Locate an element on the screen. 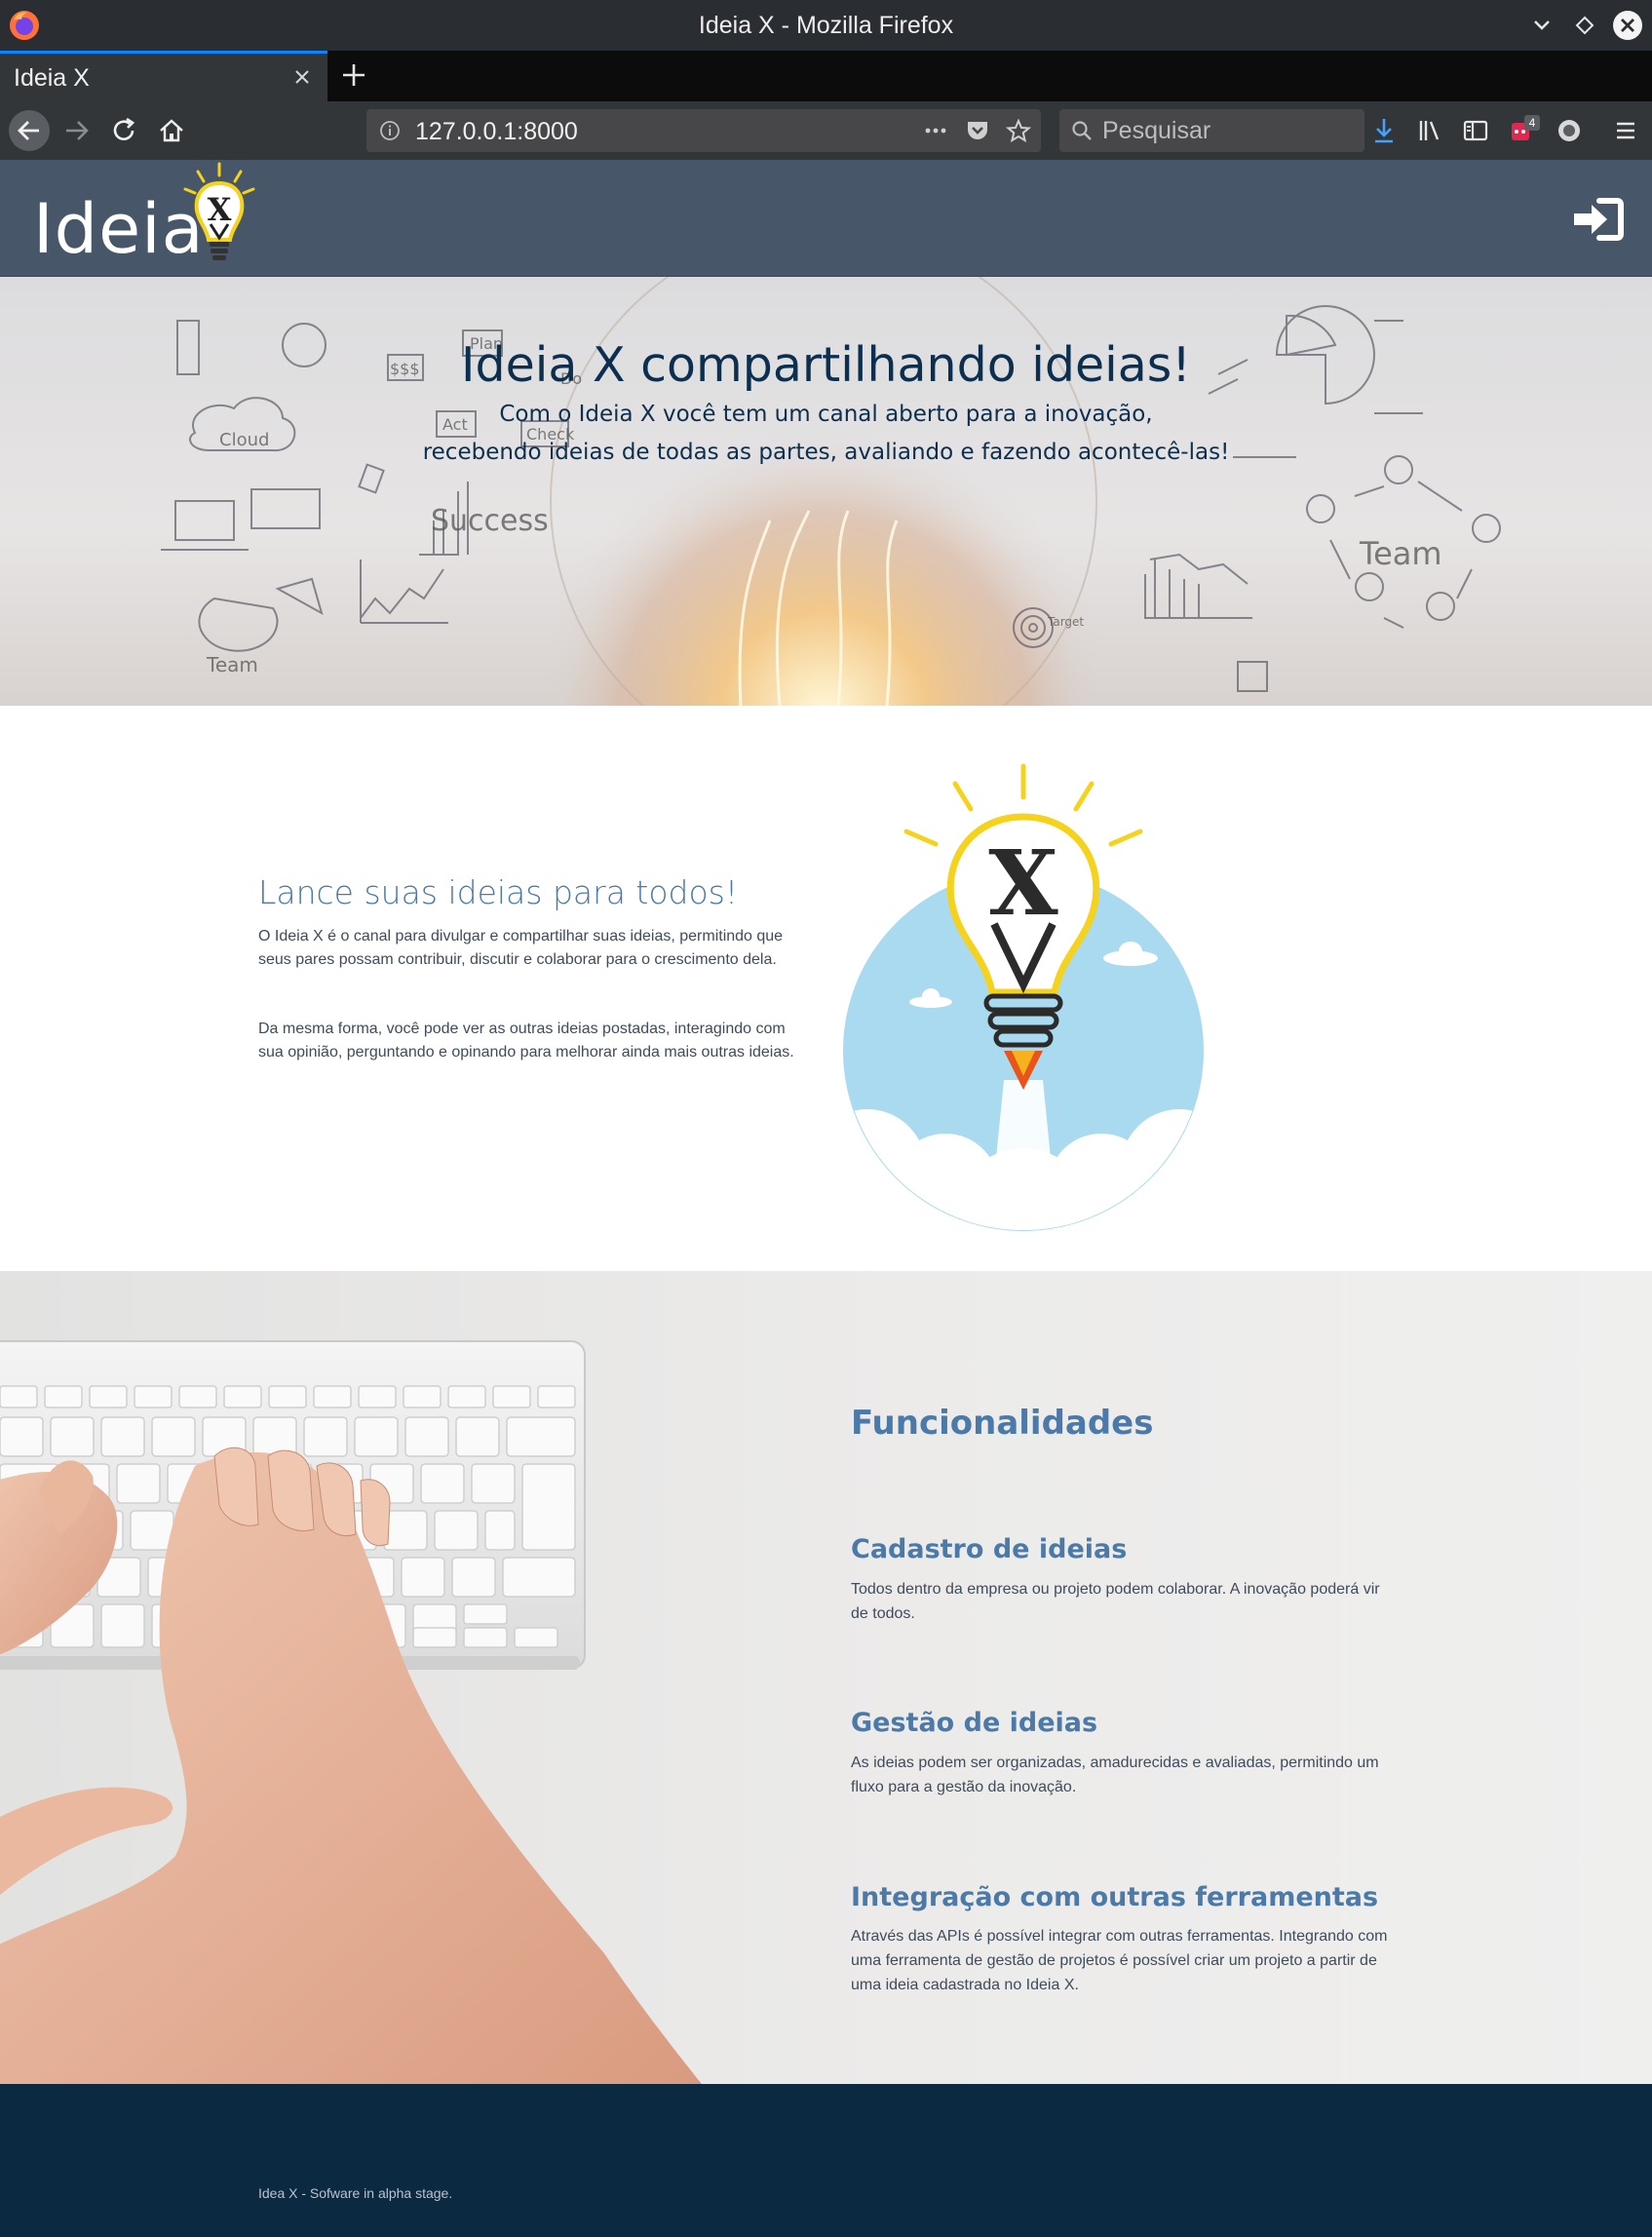 The height and width of the screenshot is (2237, 1652). about-heading: Lance suas ideias para todos! is located at coordinates (498, 892).